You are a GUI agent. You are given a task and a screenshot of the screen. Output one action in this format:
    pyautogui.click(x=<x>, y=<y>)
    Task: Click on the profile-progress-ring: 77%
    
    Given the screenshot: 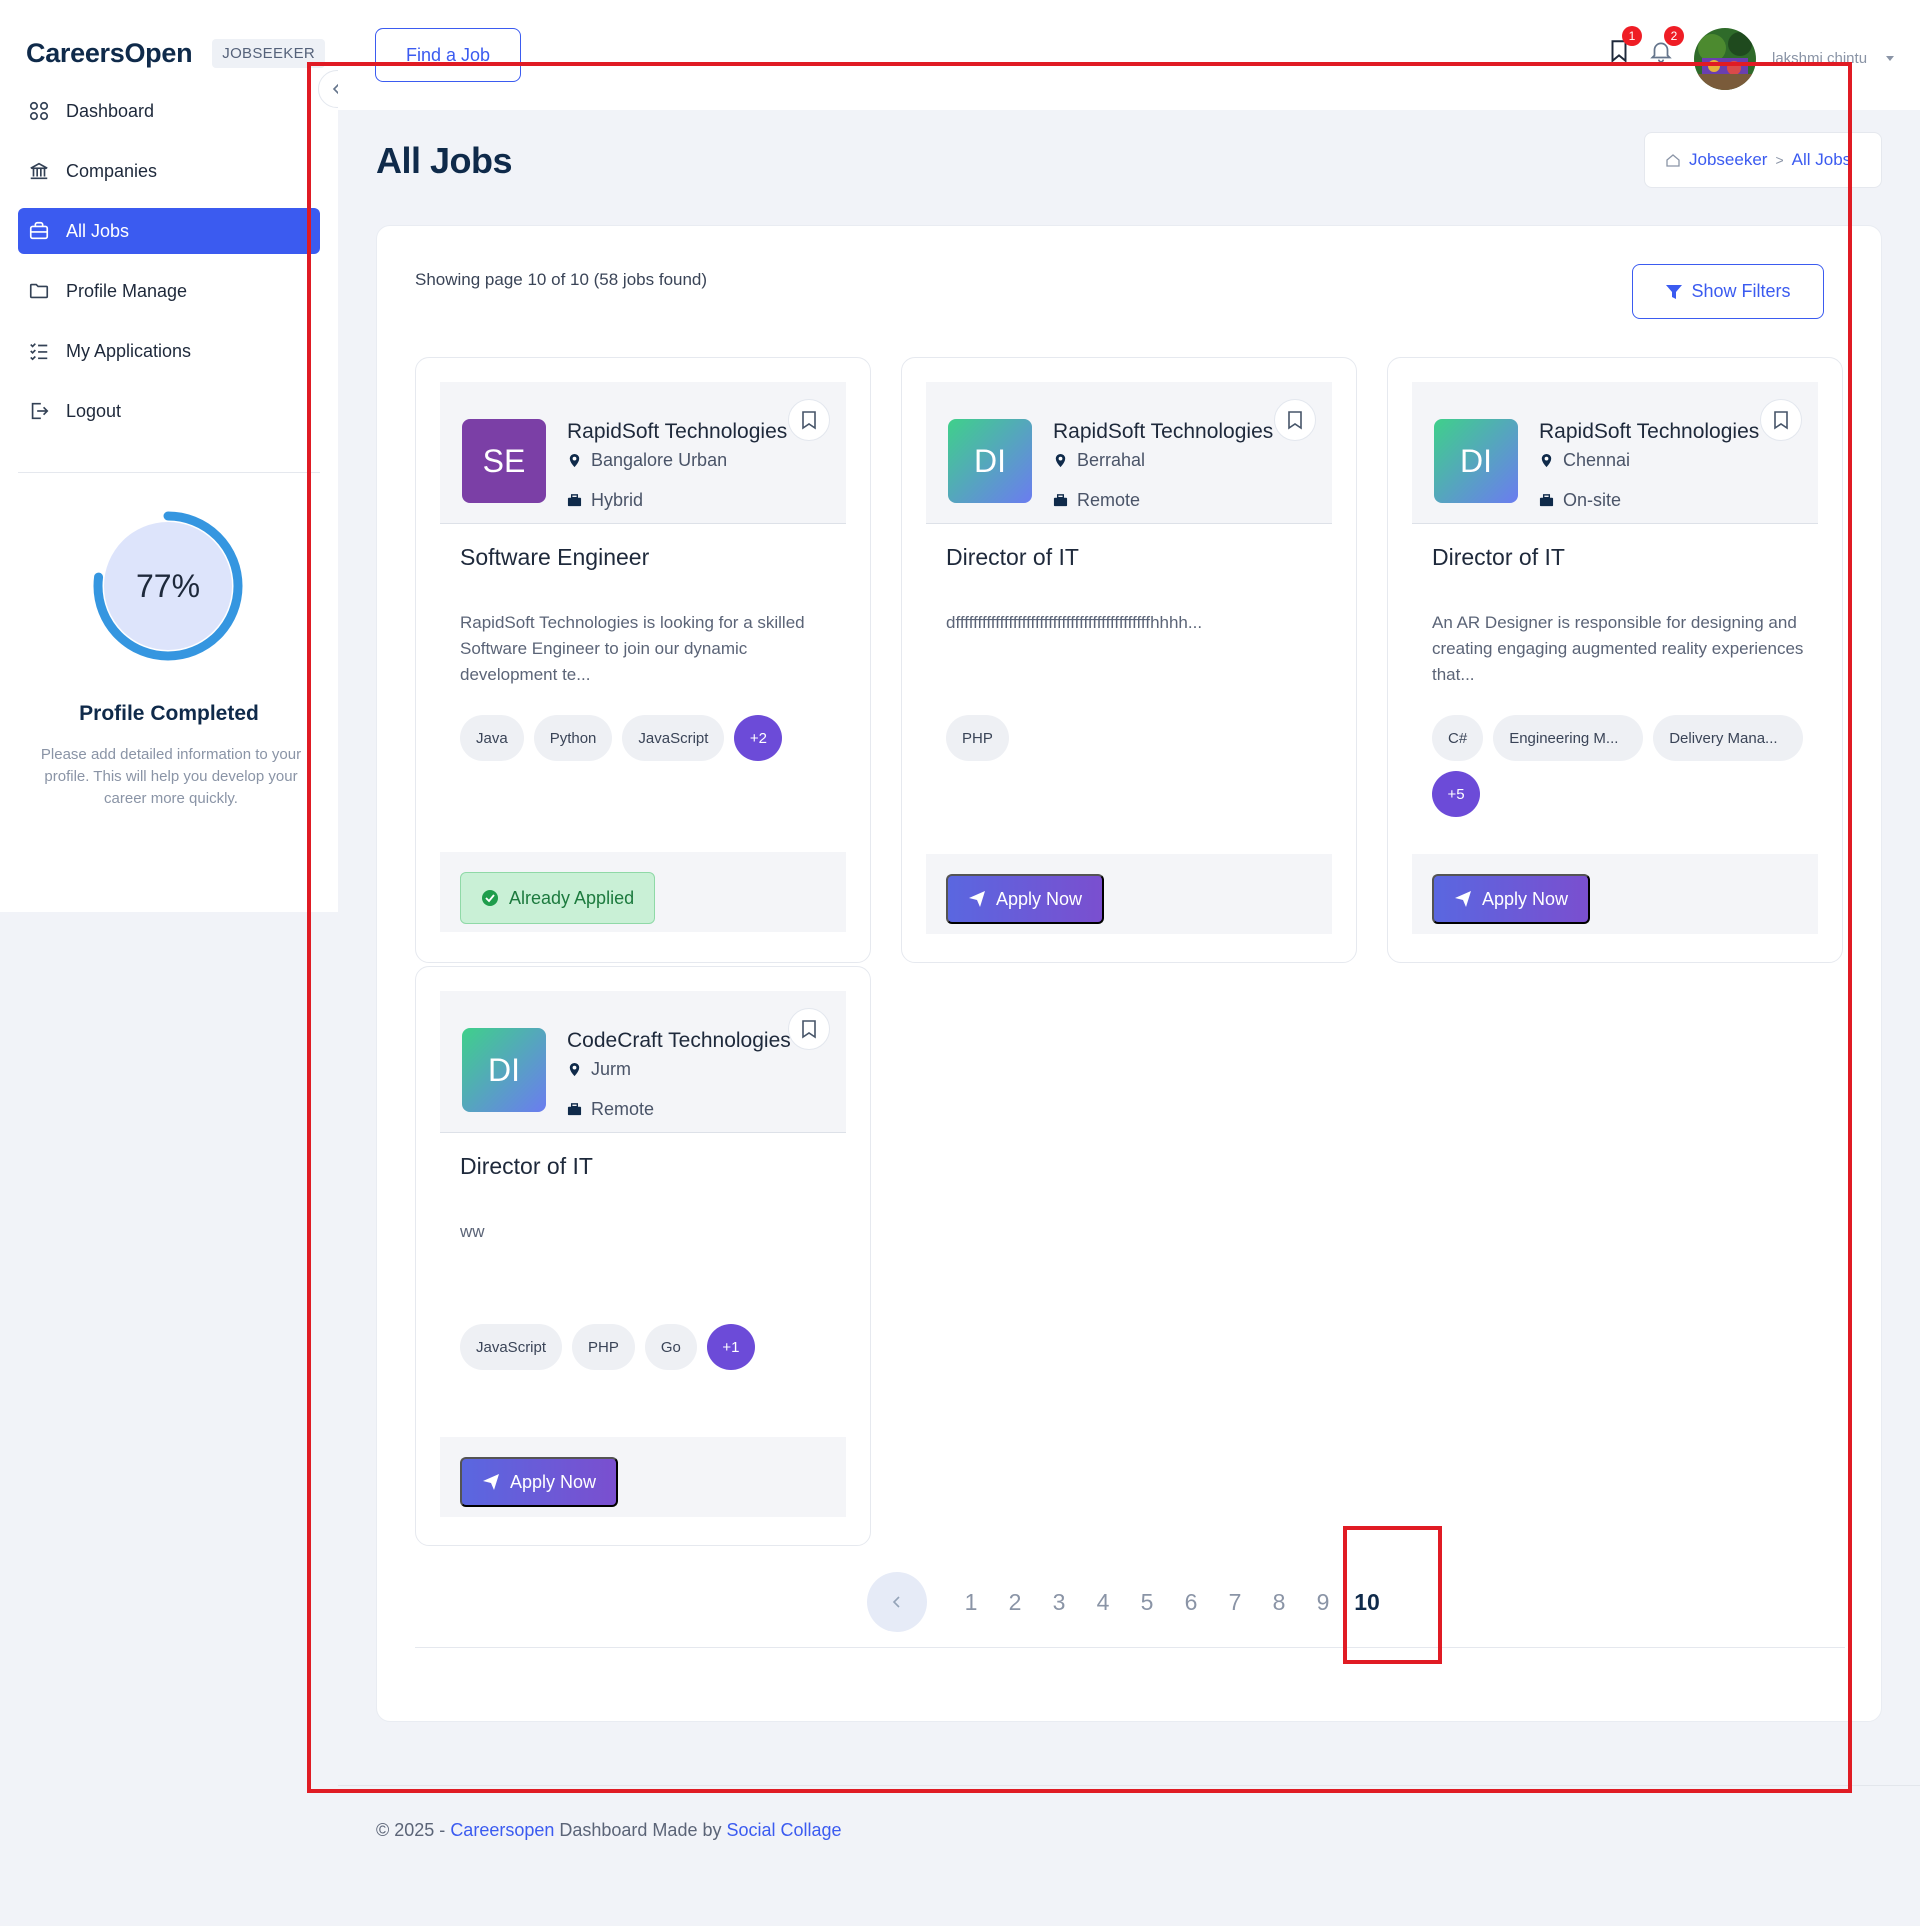 What is the action you would take?
    pyautogui.click(x=168, y=586)
    